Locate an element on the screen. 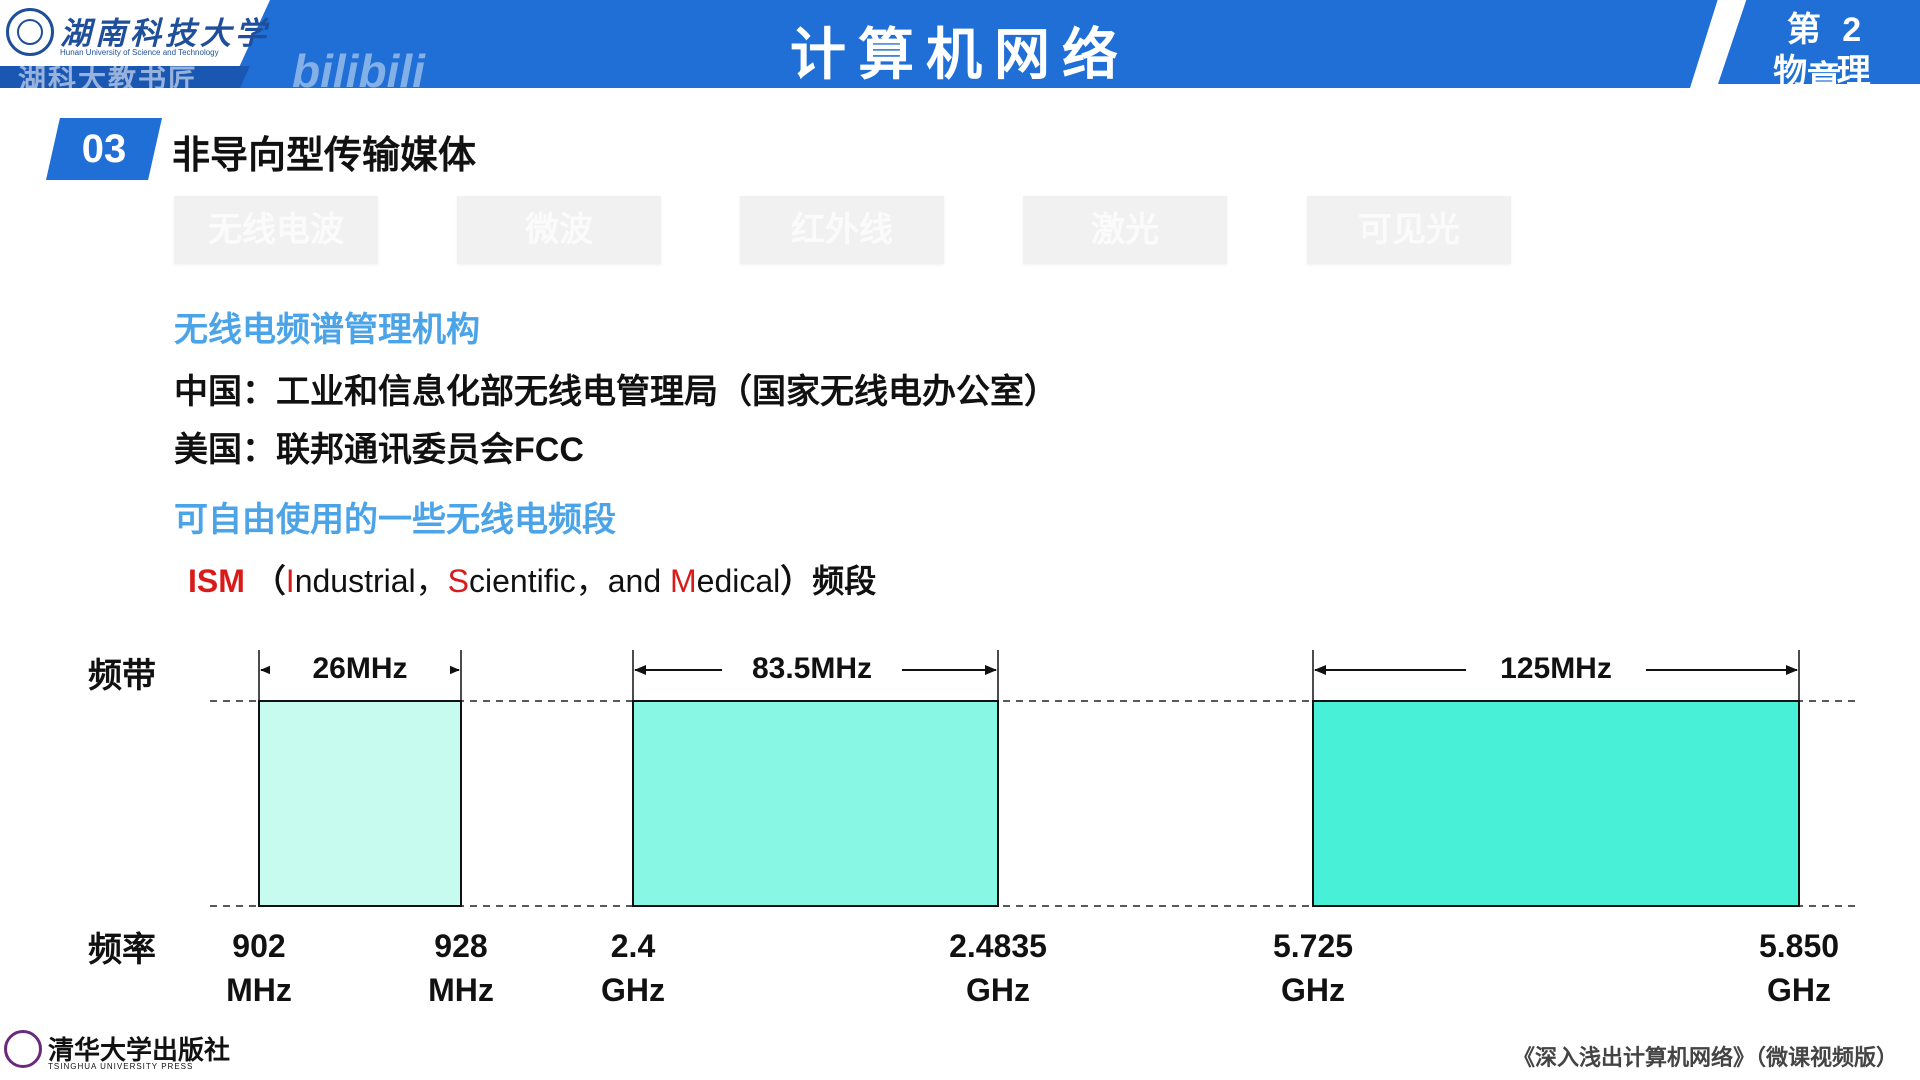 The height and width of the screenshot is (1080, 1920). ism-suffix: 频段 is located at coordinates (844, 581).